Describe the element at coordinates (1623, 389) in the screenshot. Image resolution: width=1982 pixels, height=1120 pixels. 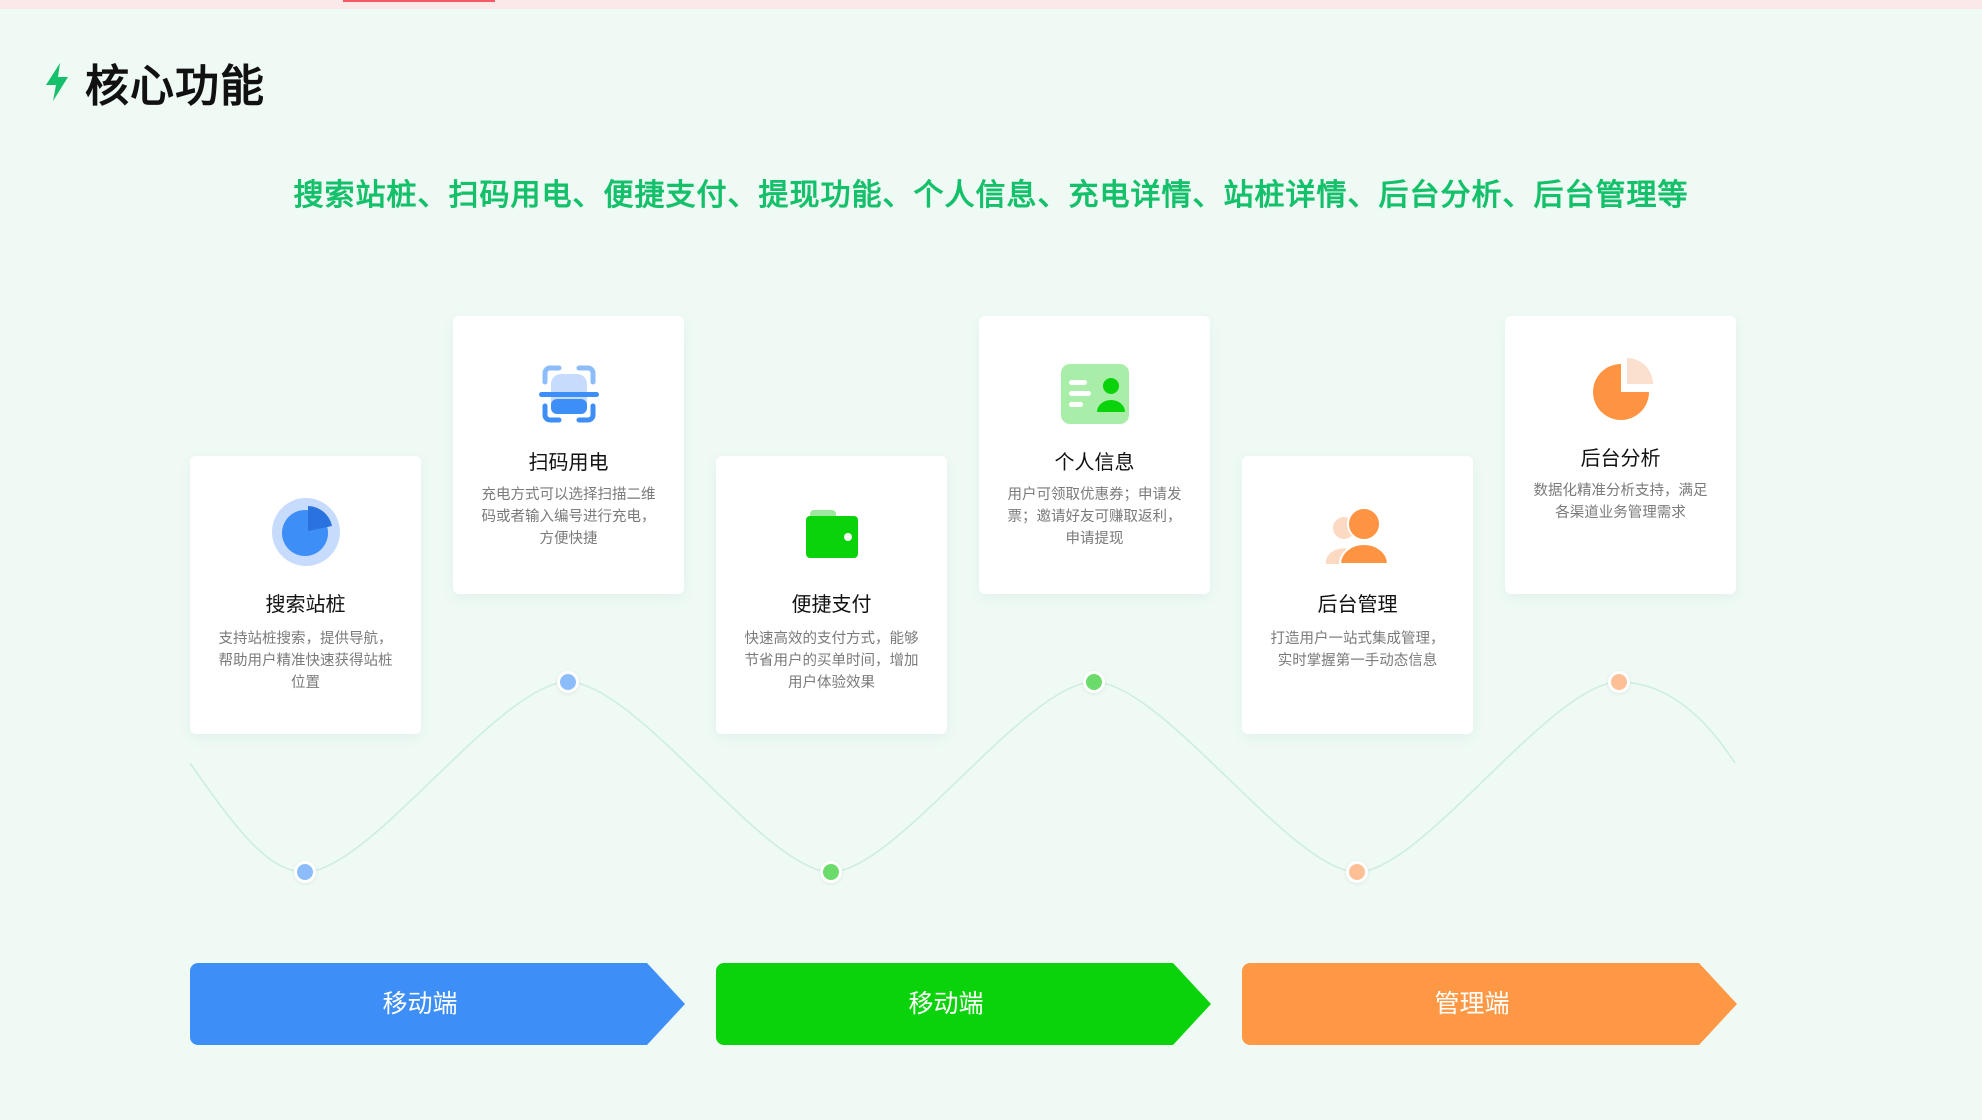
I see `pie-chart-icon` at that location.